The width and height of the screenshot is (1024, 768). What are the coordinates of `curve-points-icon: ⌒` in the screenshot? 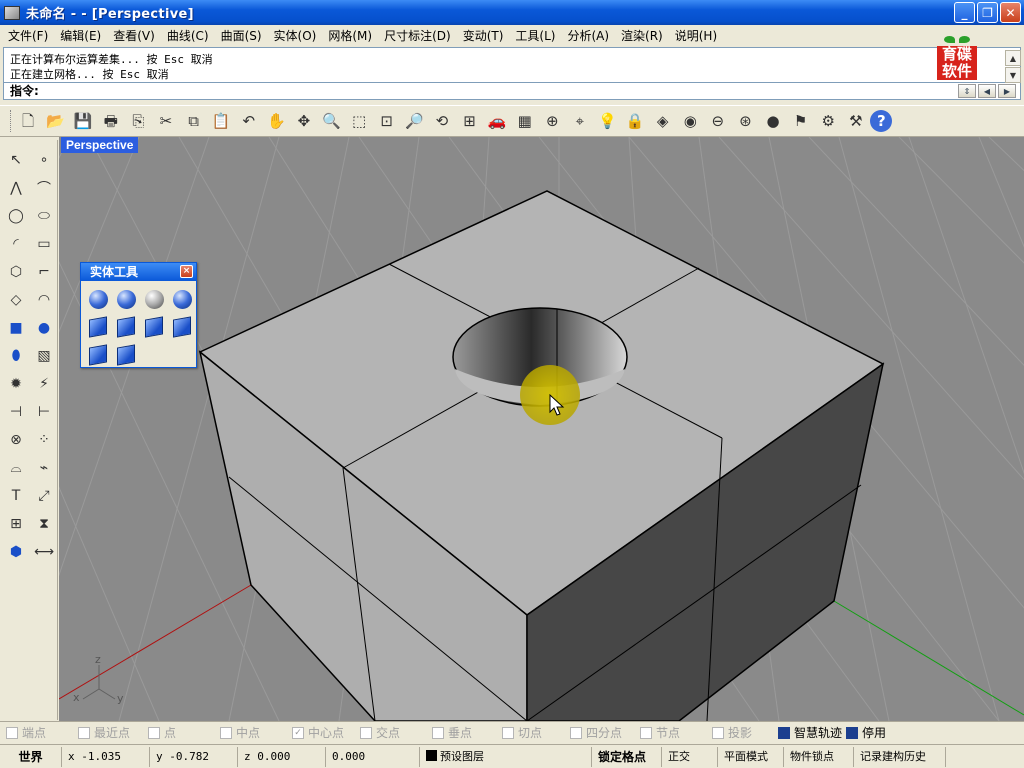 It's located at (44, 188).